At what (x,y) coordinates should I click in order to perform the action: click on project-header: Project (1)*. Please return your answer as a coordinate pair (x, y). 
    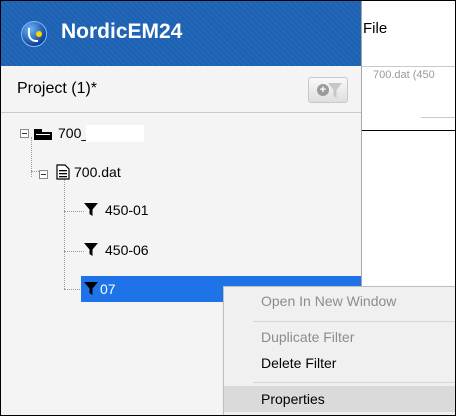
    Looking at the image, I should click on (181, 90).